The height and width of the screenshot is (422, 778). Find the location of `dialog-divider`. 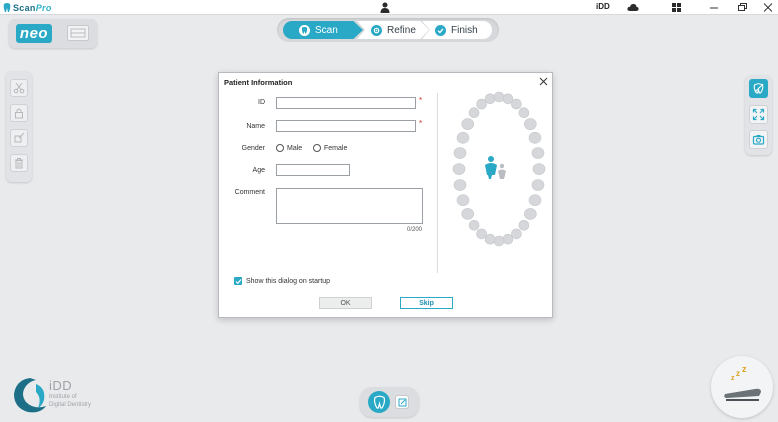

dialog-divider is located at coordinates (437, 183).